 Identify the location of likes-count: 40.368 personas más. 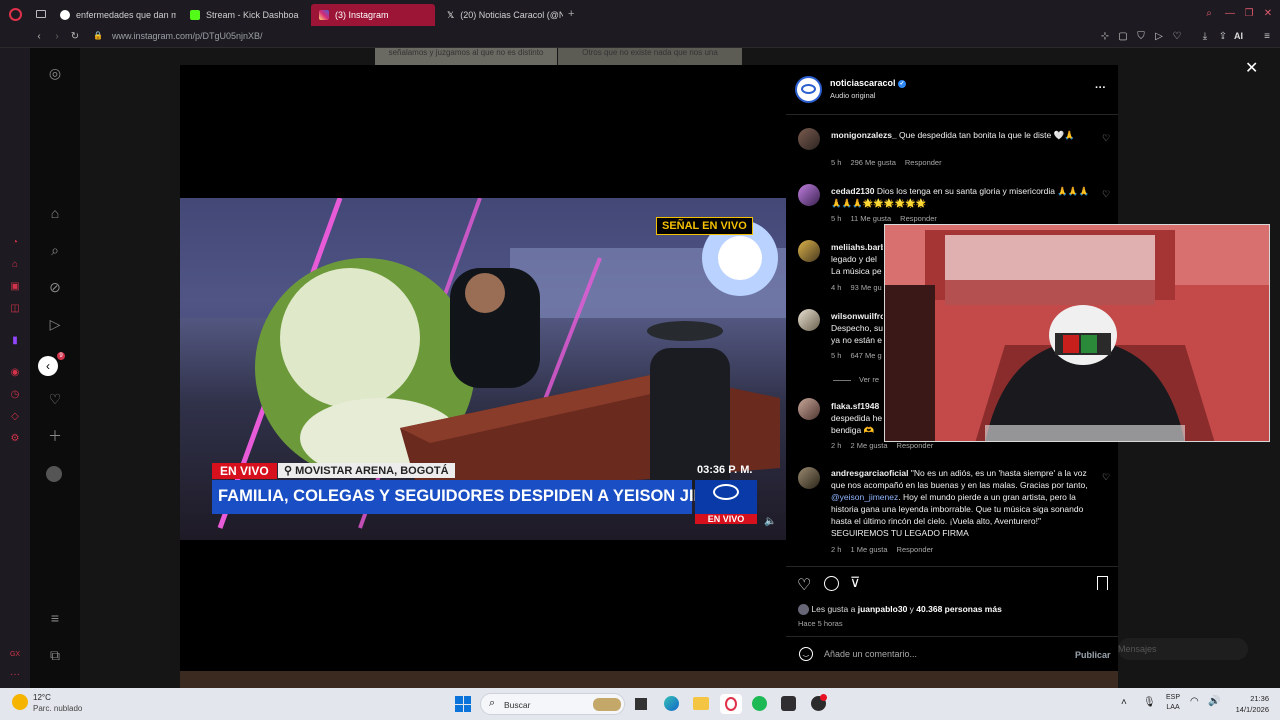
(959, 609).